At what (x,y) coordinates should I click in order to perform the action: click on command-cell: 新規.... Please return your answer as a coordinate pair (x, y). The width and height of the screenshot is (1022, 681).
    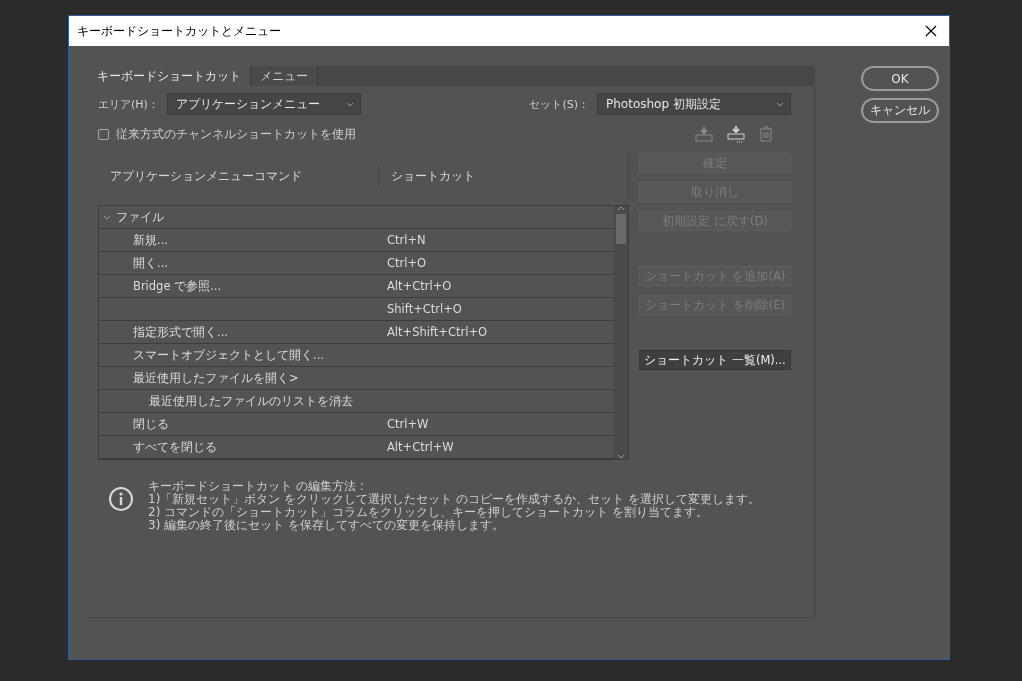
    Looking at the image, I should click on (243, 240).